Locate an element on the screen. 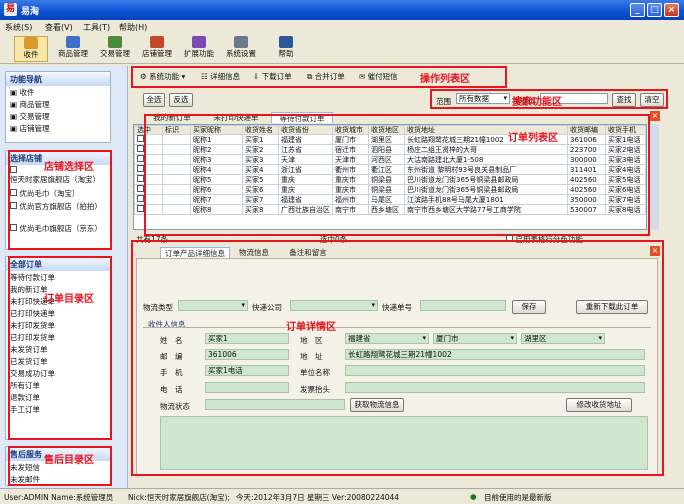 The image size is (684, 504). after-annotation-label: 售后目录区 is located at coordinates (69, 460).